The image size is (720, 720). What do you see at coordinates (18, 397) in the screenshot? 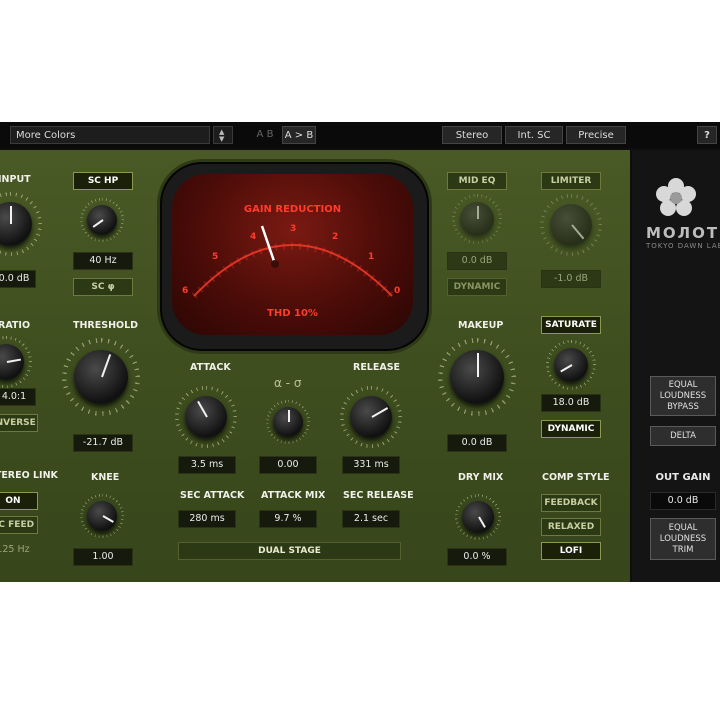
I see `ratio-value: 4.0:1` at bounding box center [18, 397].